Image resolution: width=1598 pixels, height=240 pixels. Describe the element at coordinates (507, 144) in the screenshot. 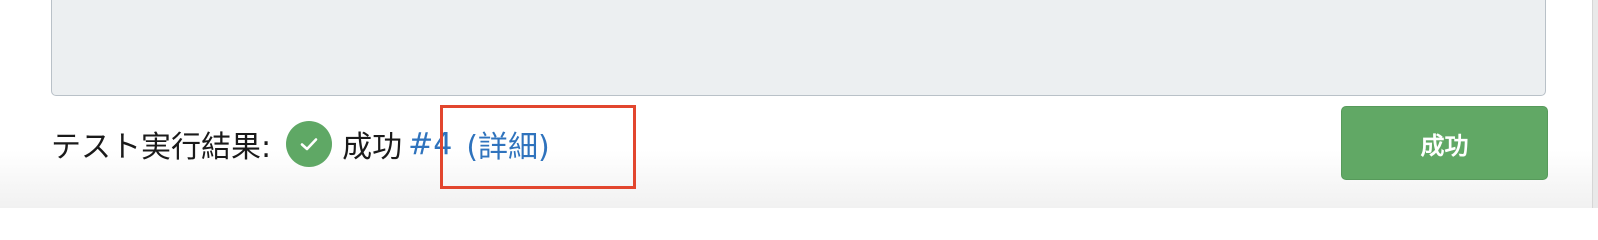

I see `detail-link: (詳細)` at that location.